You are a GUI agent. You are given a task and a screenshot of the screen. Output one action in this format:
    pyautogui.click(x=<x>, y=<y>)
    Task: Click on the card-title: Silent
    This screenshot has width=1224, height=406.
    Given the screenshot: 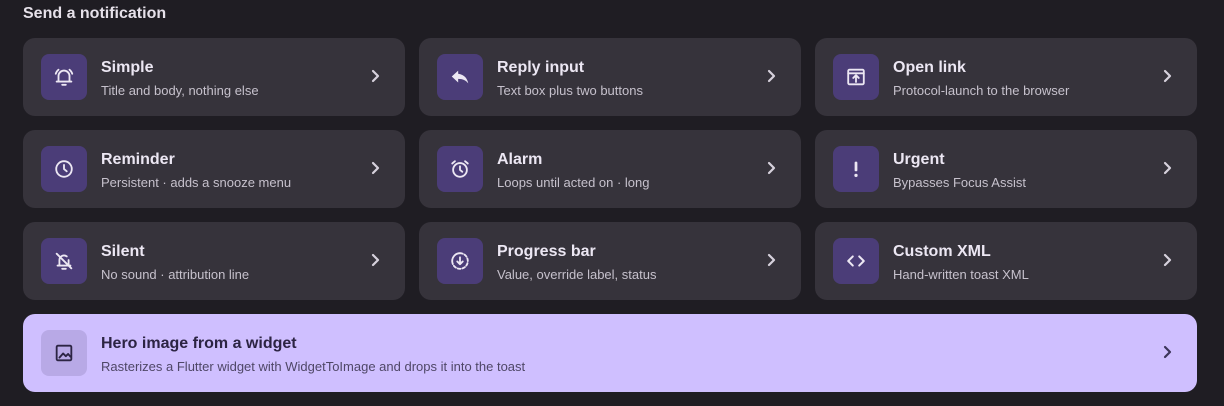 What is the action you would take?
    pyautogui.click(x=123, y=251)
    